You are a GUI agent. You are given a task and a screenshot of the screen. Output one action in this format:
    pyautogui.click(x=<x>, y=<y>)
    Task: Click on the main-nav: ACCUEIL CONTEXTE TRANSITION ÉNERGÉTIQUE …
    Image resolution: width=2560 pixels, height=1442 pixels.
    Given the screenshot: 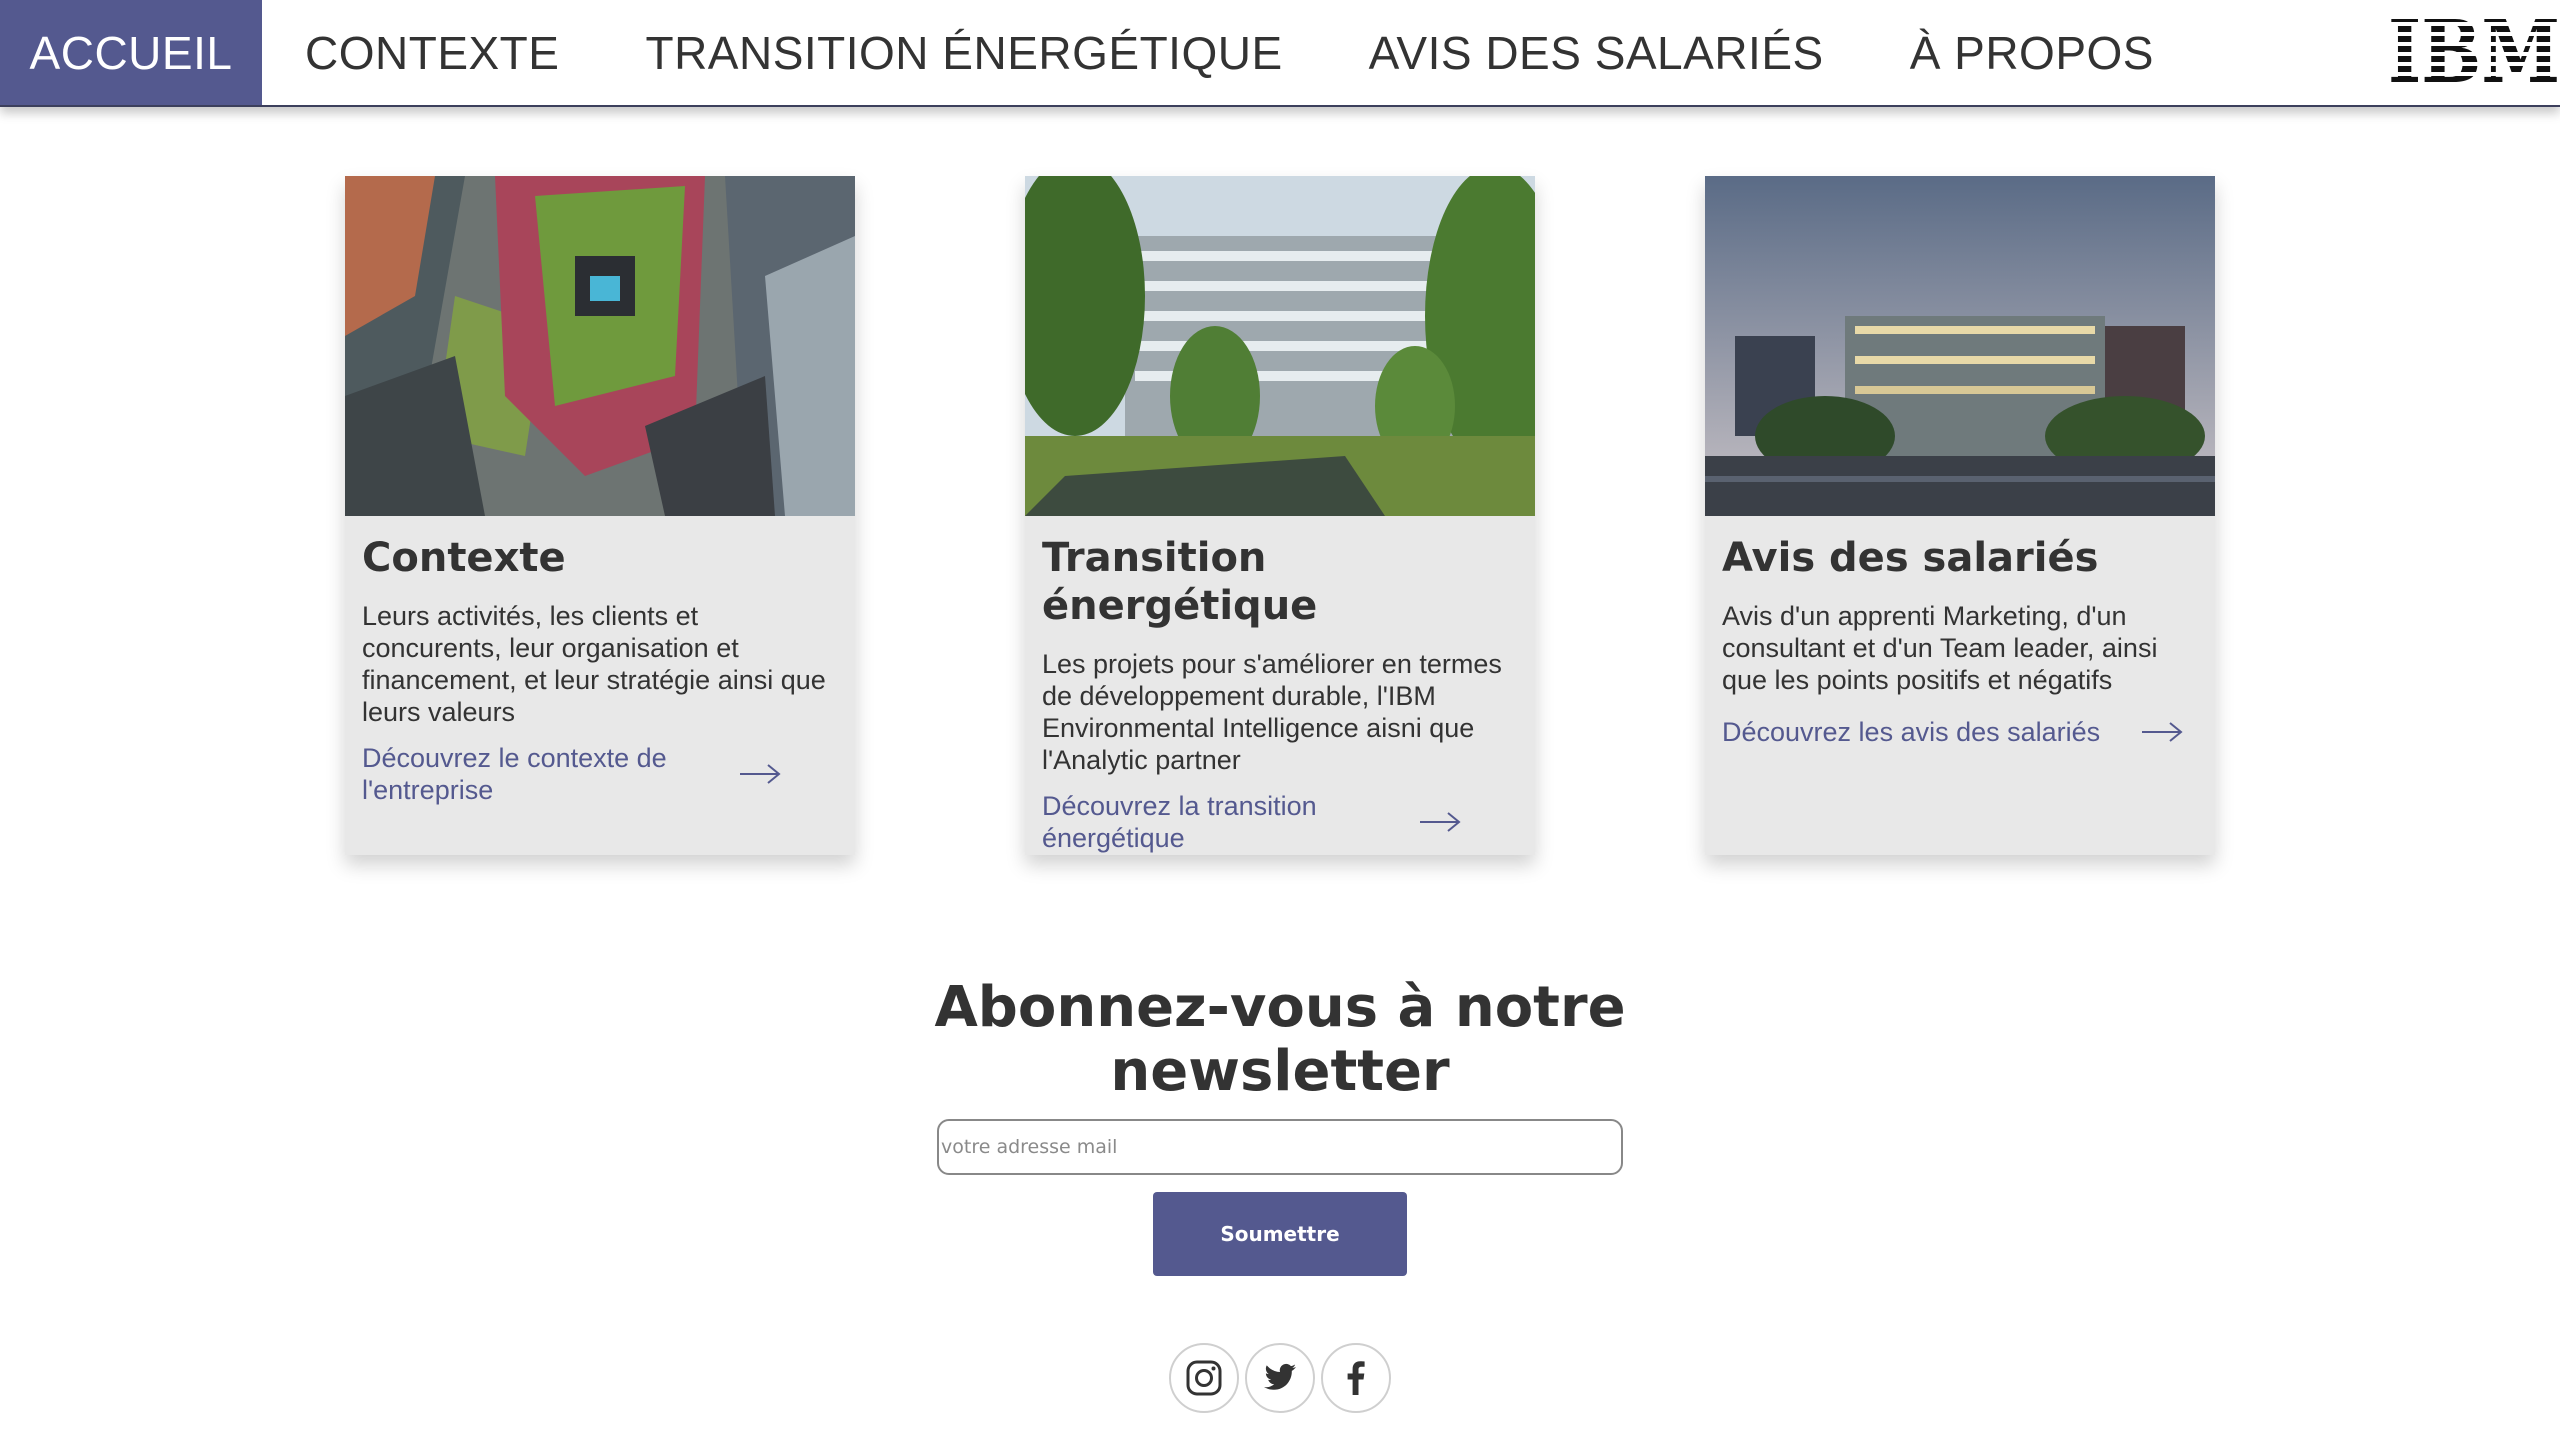 What is the action you would take?
    pyautogui.click(x=1280, y=53)
    